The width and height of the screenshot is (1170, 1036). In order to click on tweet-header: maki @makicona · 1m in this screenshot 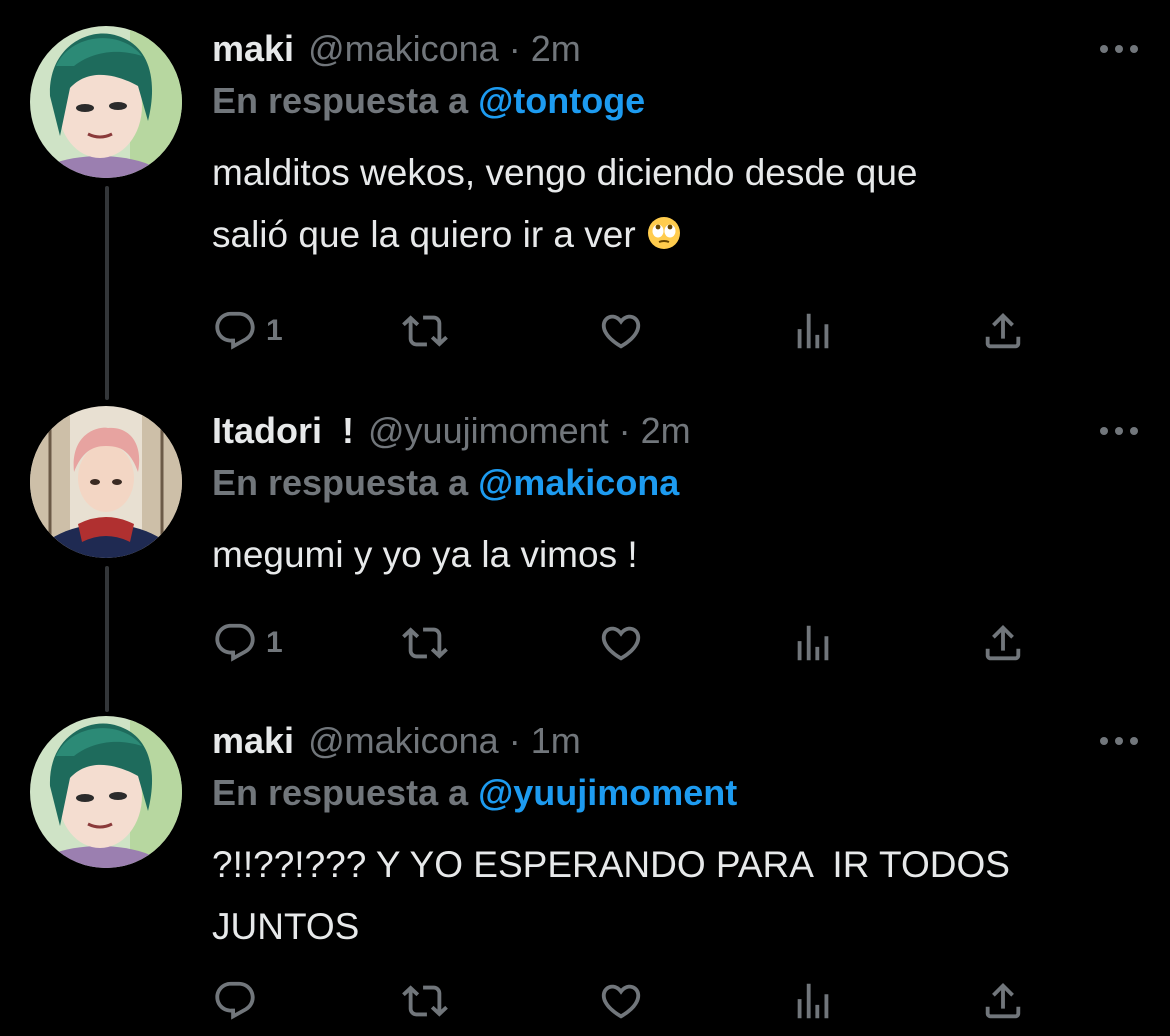, I will do `click(396, 741)`.